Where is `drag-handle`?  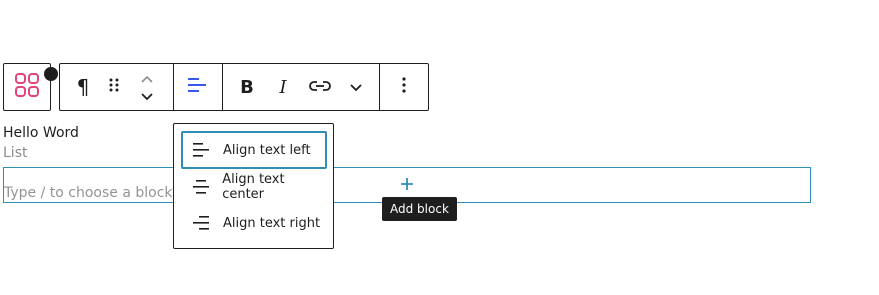
drag-handle is located at coordinates (114, 87).